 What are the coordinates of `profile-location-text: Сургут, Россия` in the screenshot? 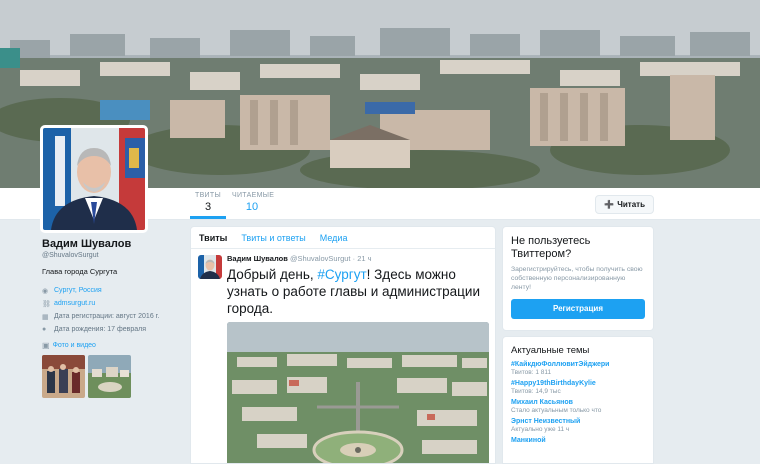 It's located at (78, 290).